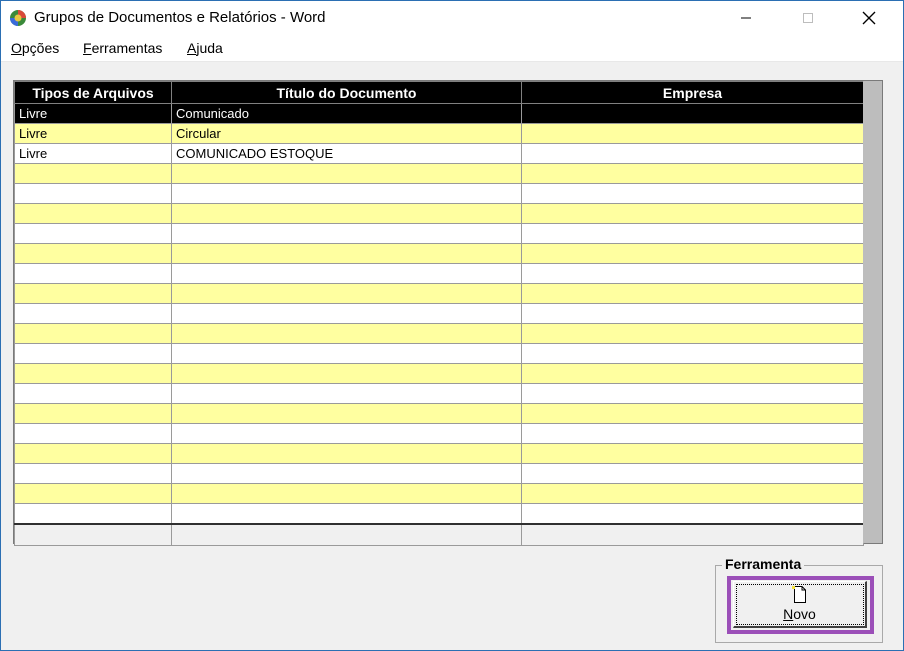 The image size is (904, 651). I want to click on cell-titulo: Circular, so click(346, 133).